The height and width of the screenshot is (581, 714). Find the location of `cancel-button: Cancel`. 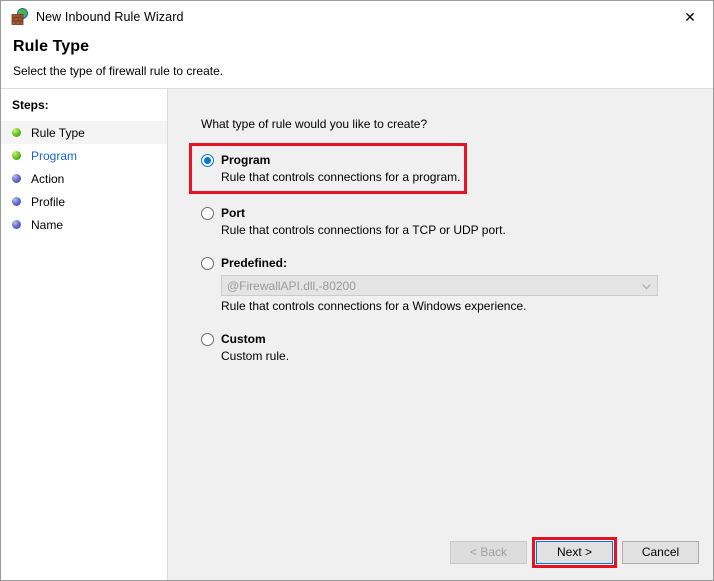

cancel-button: Cancel is located at coordinates (660, 552).